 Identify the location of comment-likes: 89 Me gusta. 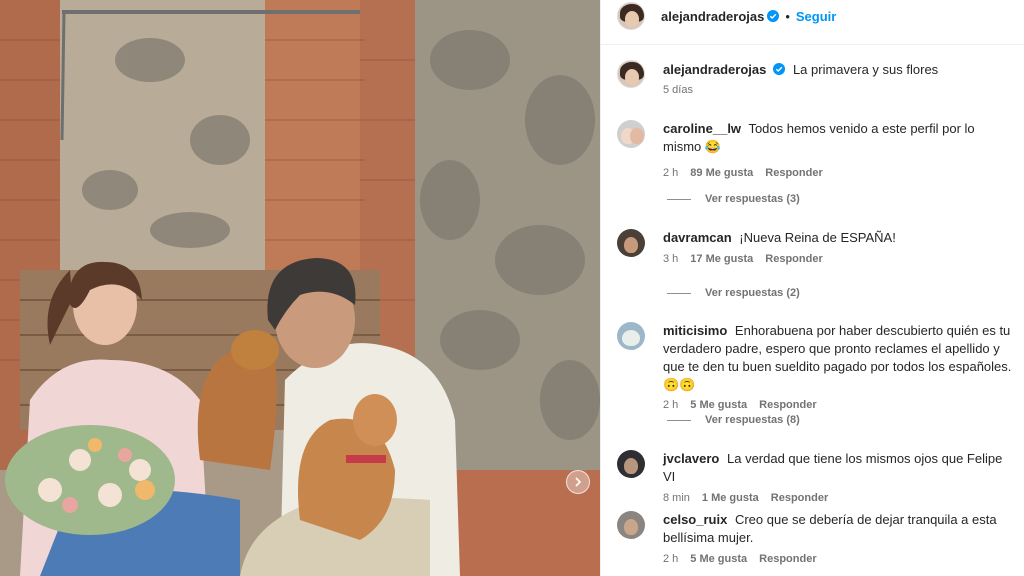
(721, 173).